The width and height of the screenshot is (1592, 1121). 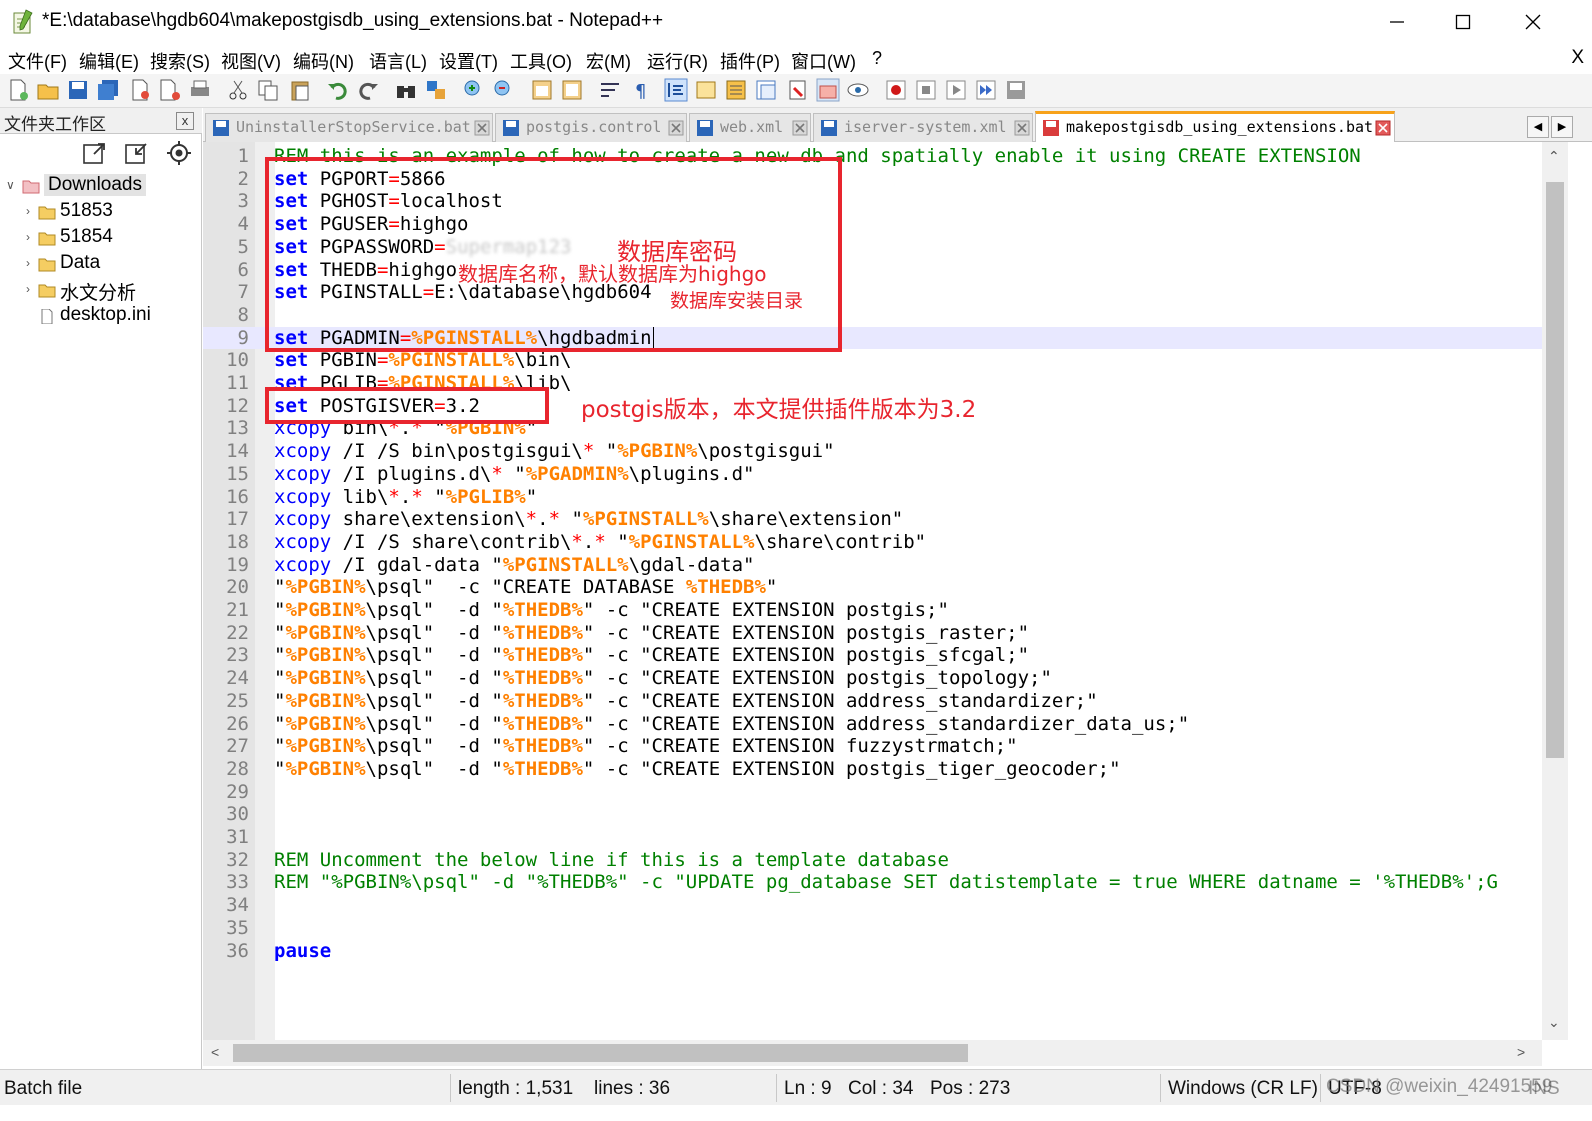 I want to click on vertical-scroll-thumb, so click(x=1555, y=470).